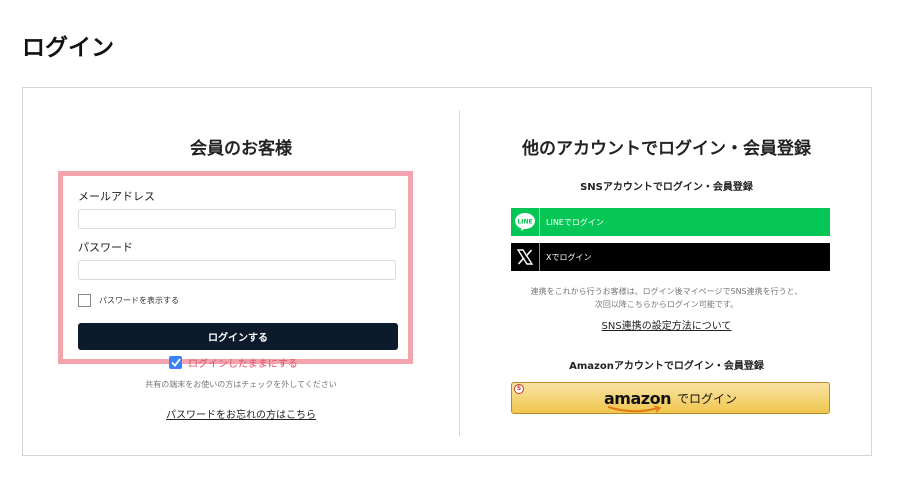 The height and width of the screenshot is (482, 900). I want to click on stay-logged-in-toggle: ログインしたままにする, so click(233, 362).